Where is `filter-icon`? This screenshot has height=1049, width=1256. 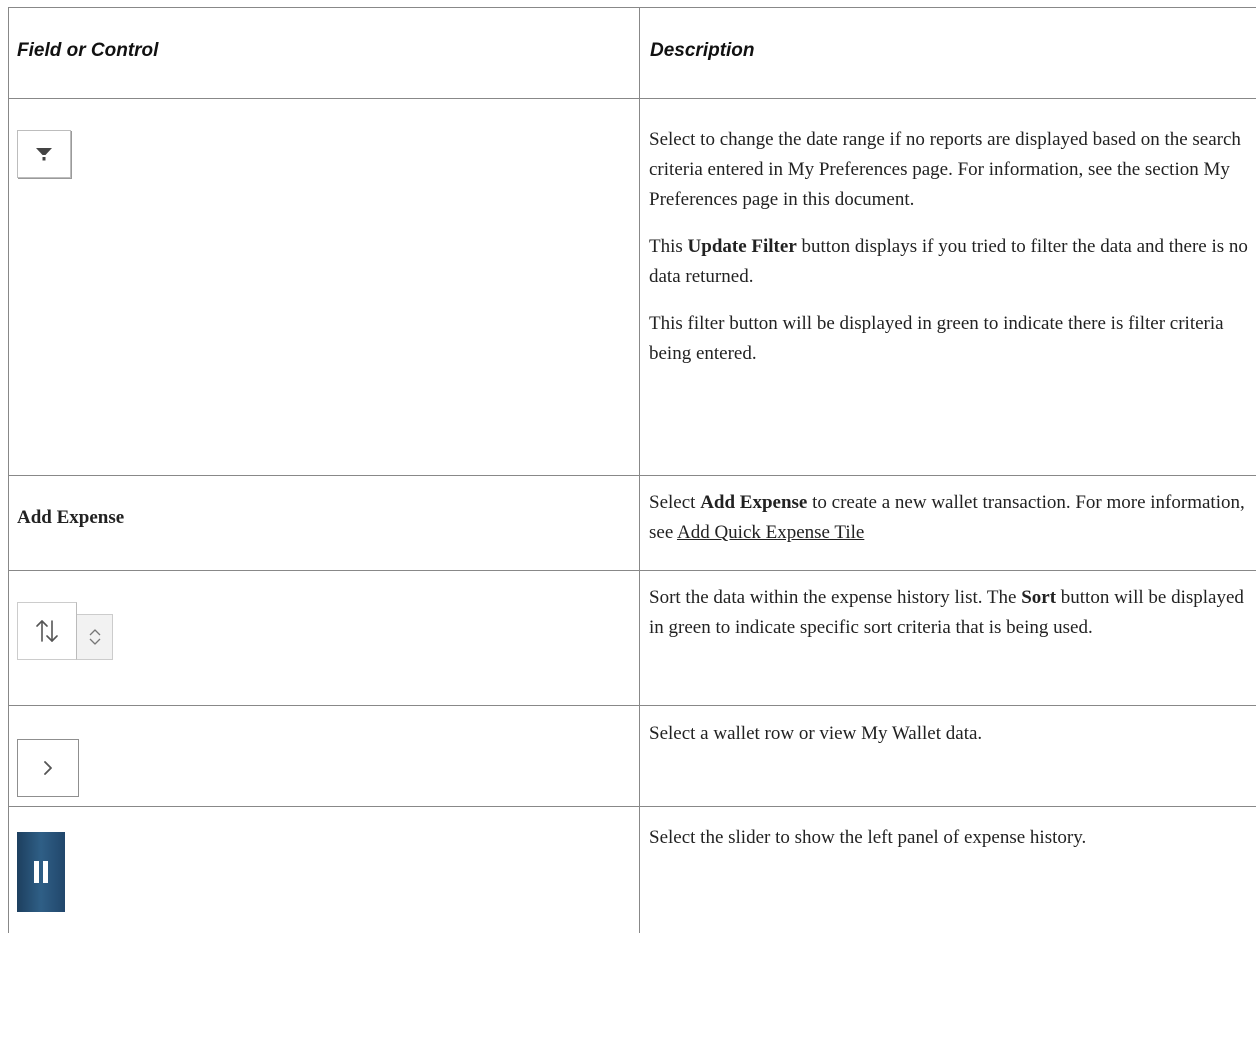 filter-icon is located at coordinates (44, 154).